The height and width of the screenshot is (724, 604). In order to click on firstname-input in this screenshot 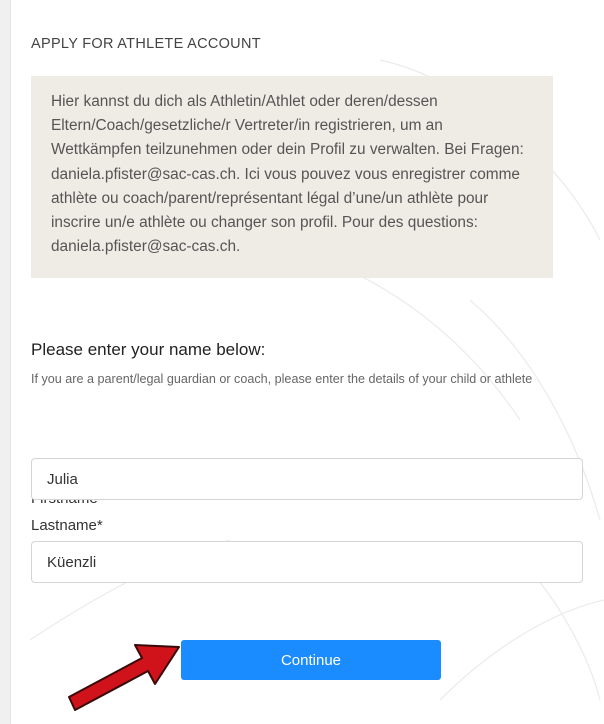, I will do `click(307, 479)`.